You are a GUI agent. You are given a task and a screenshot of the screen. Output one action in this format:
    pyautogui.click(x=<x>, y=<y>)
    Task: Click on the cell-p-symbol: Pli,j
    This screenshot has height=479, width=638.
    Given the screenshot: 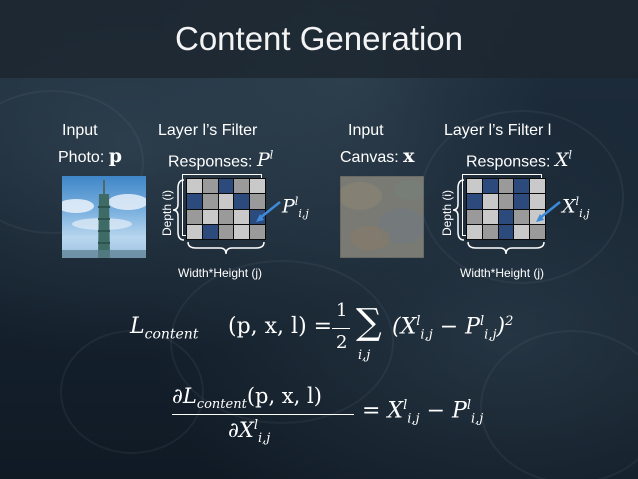 What is the action you would take?
    pyautogui.click(x=295, y=208)
    